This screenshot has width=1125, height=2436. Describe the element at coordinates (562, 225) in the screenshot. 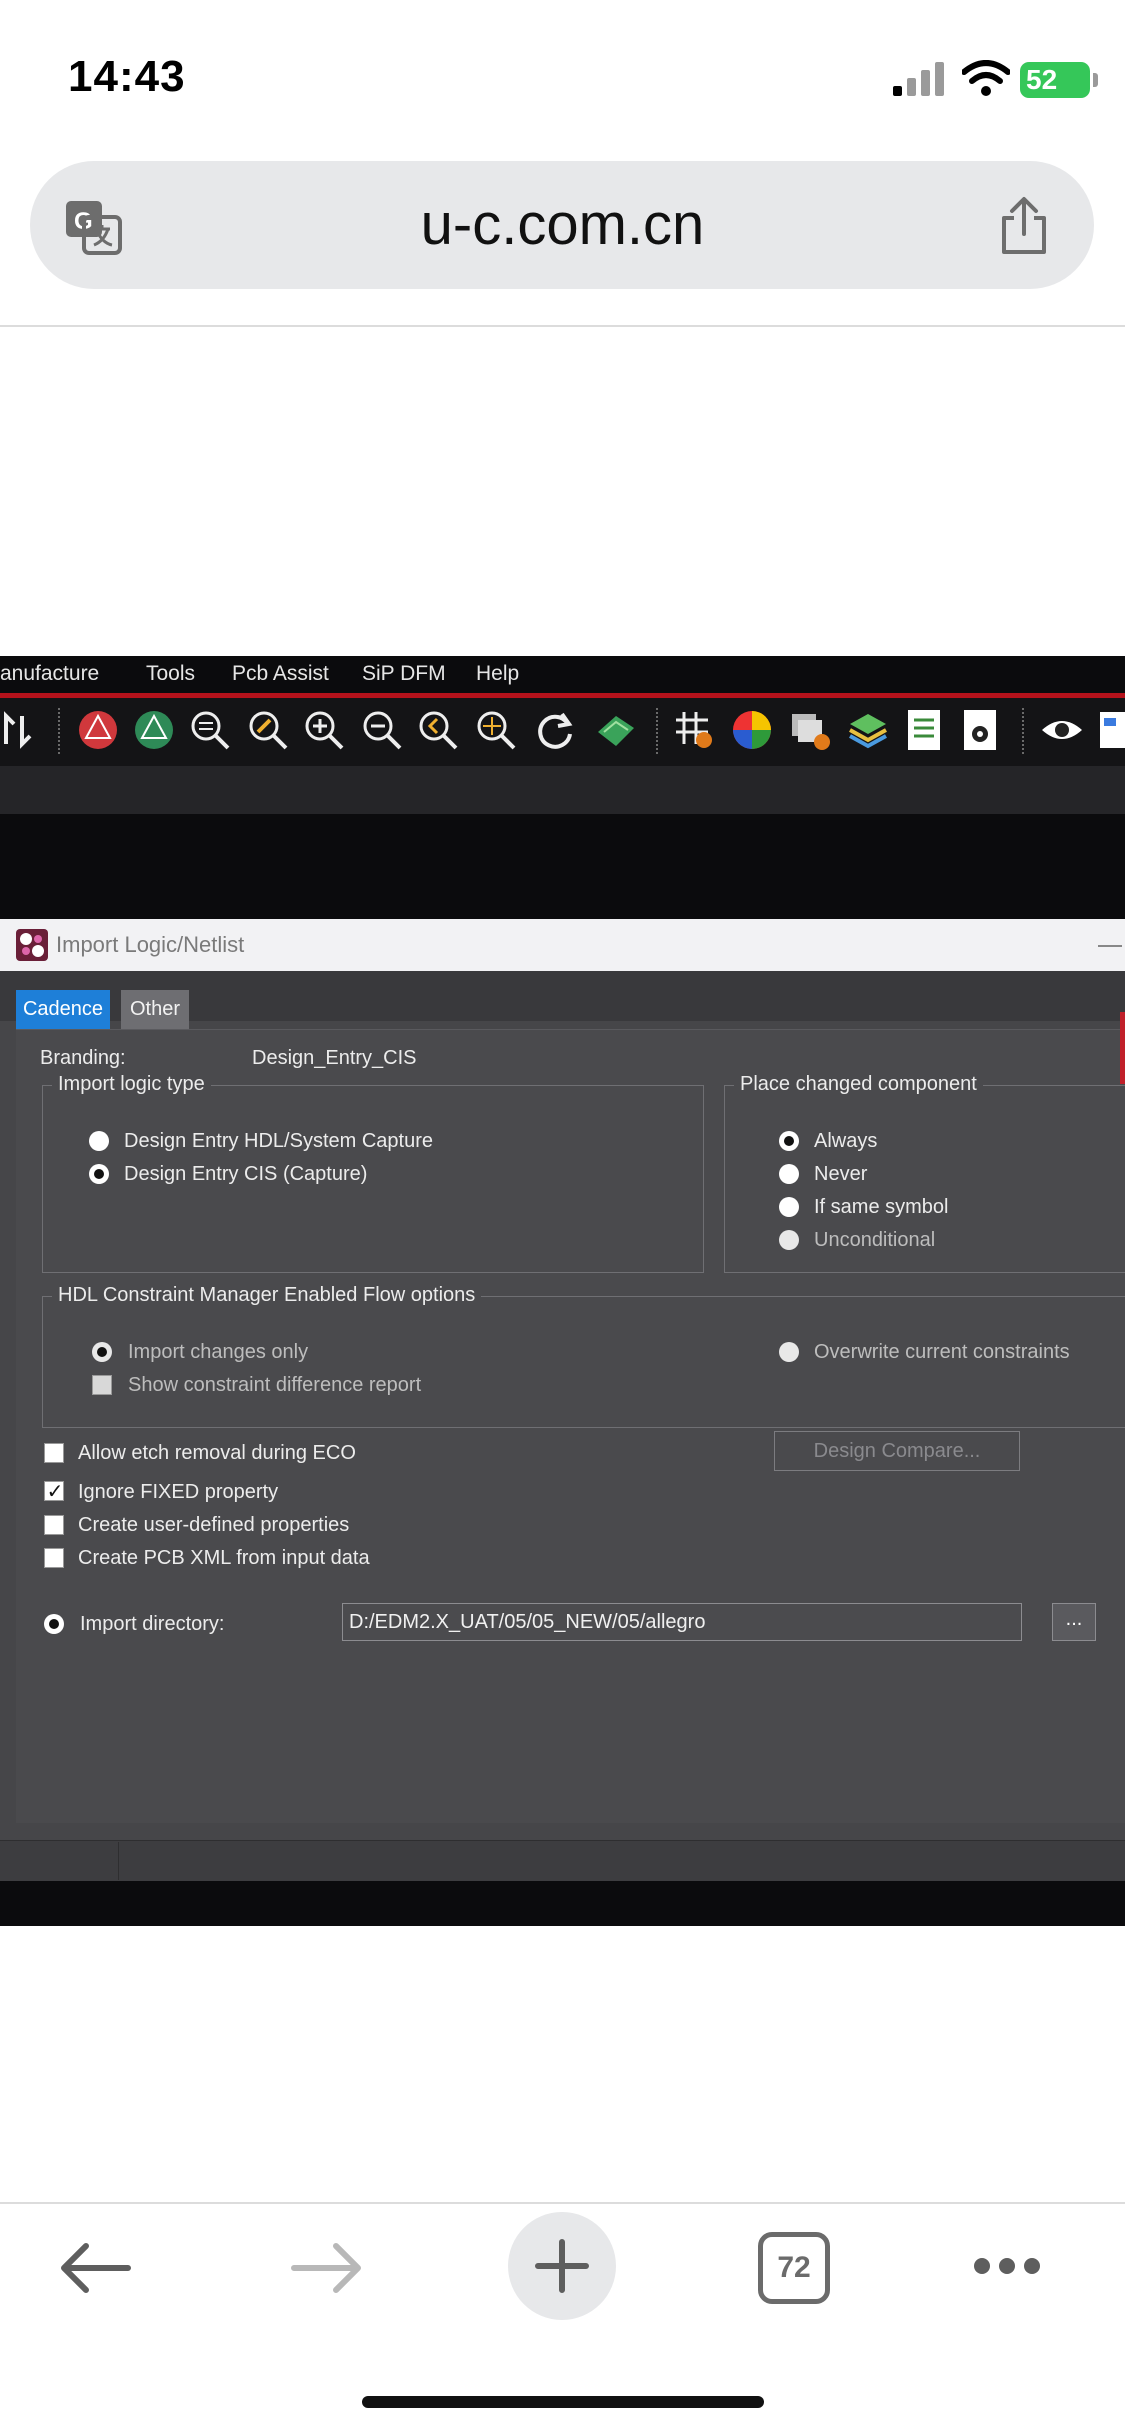

I see `url-text: u-c.com.cn` at that location.